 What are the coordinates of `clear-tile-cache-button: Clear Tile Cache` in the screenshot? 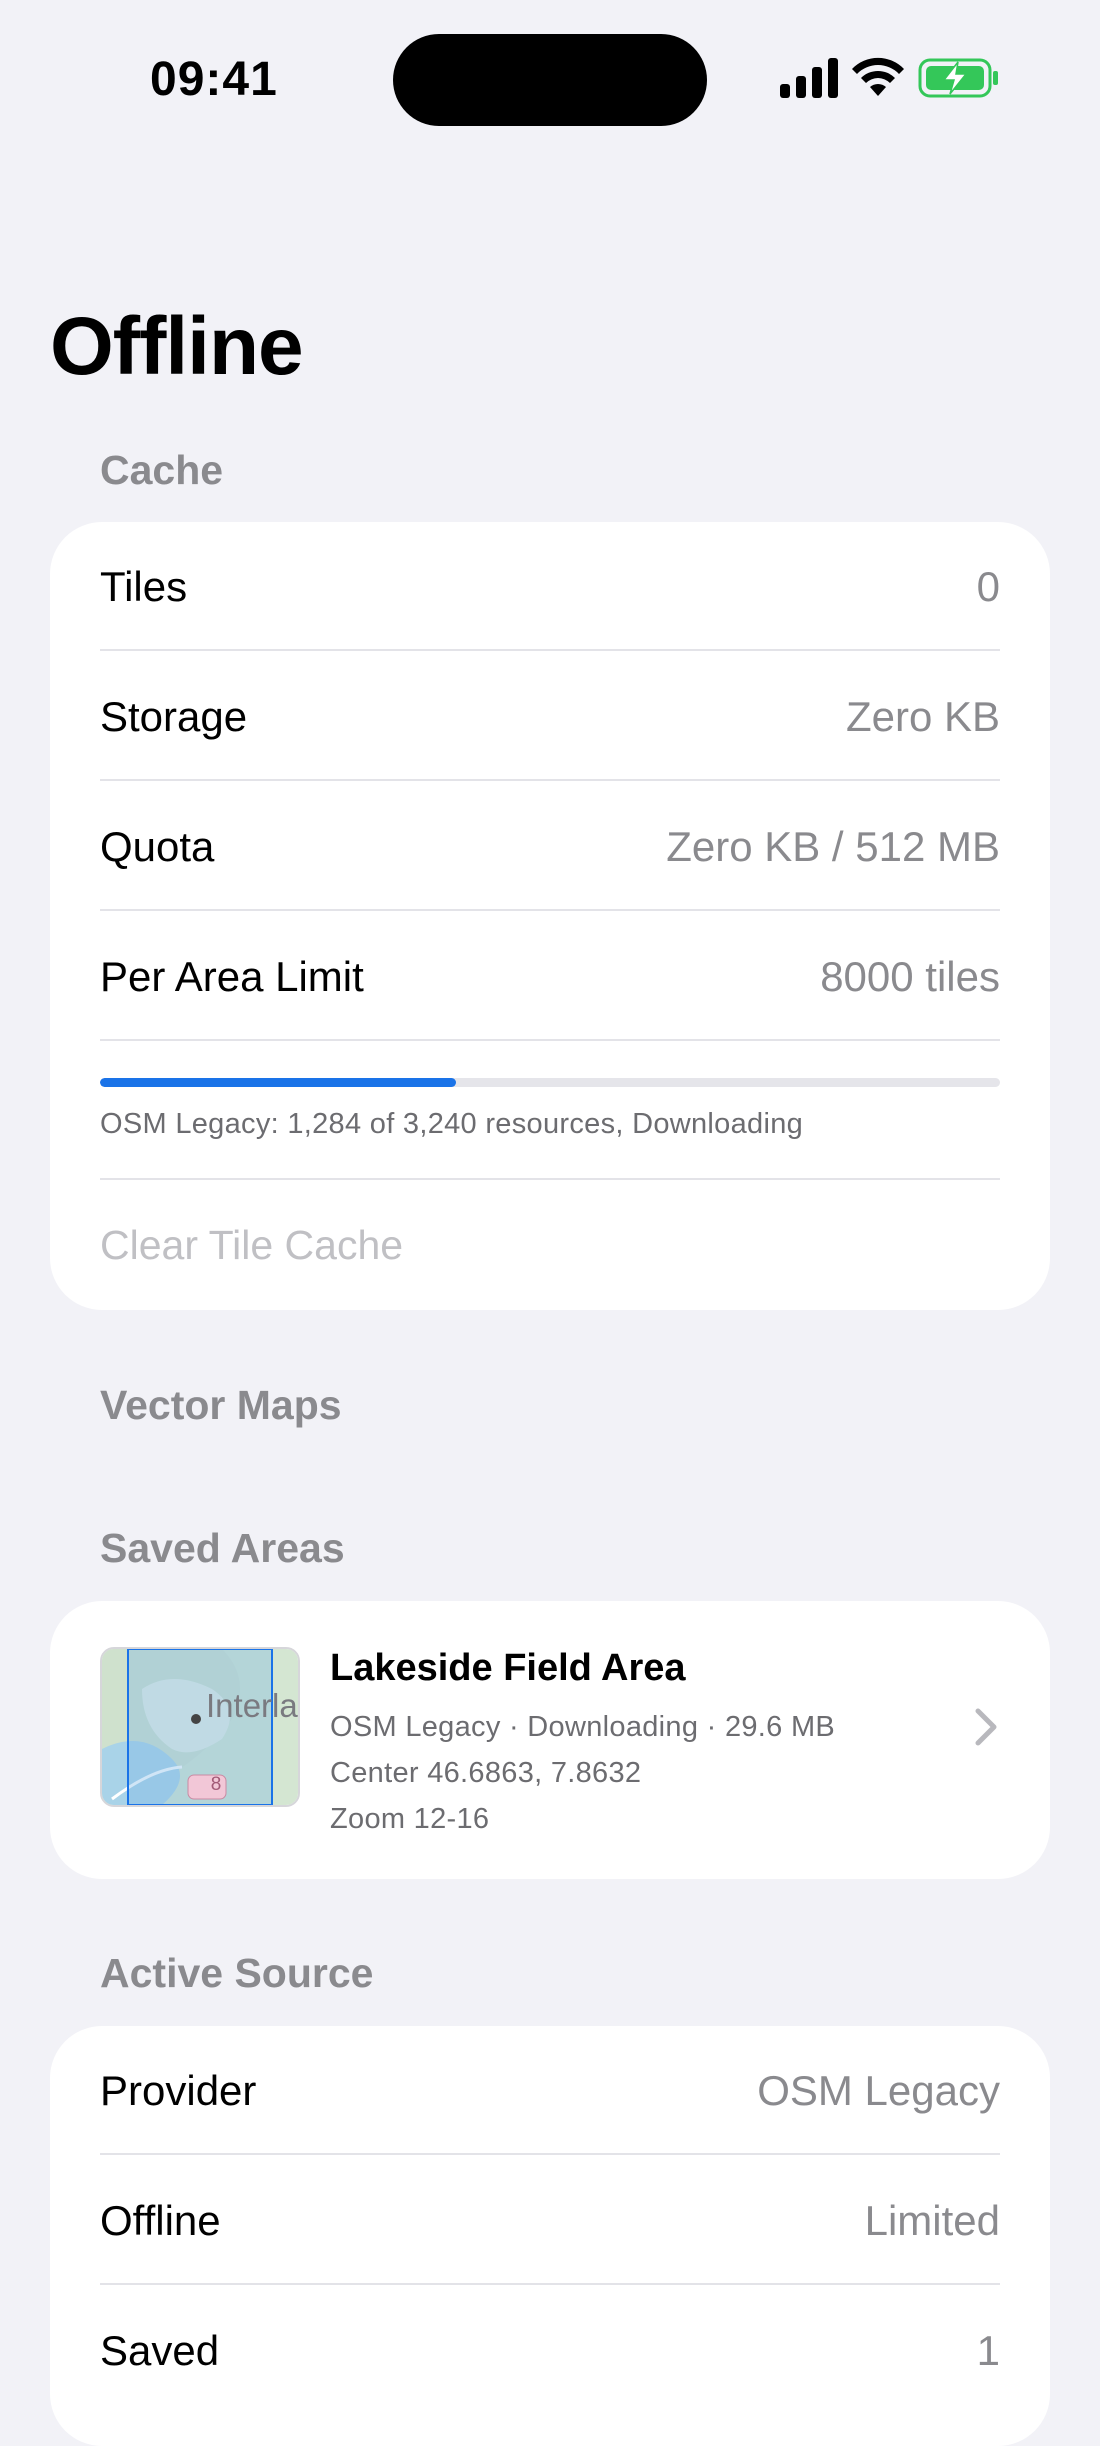 It's located at (251, 1245).